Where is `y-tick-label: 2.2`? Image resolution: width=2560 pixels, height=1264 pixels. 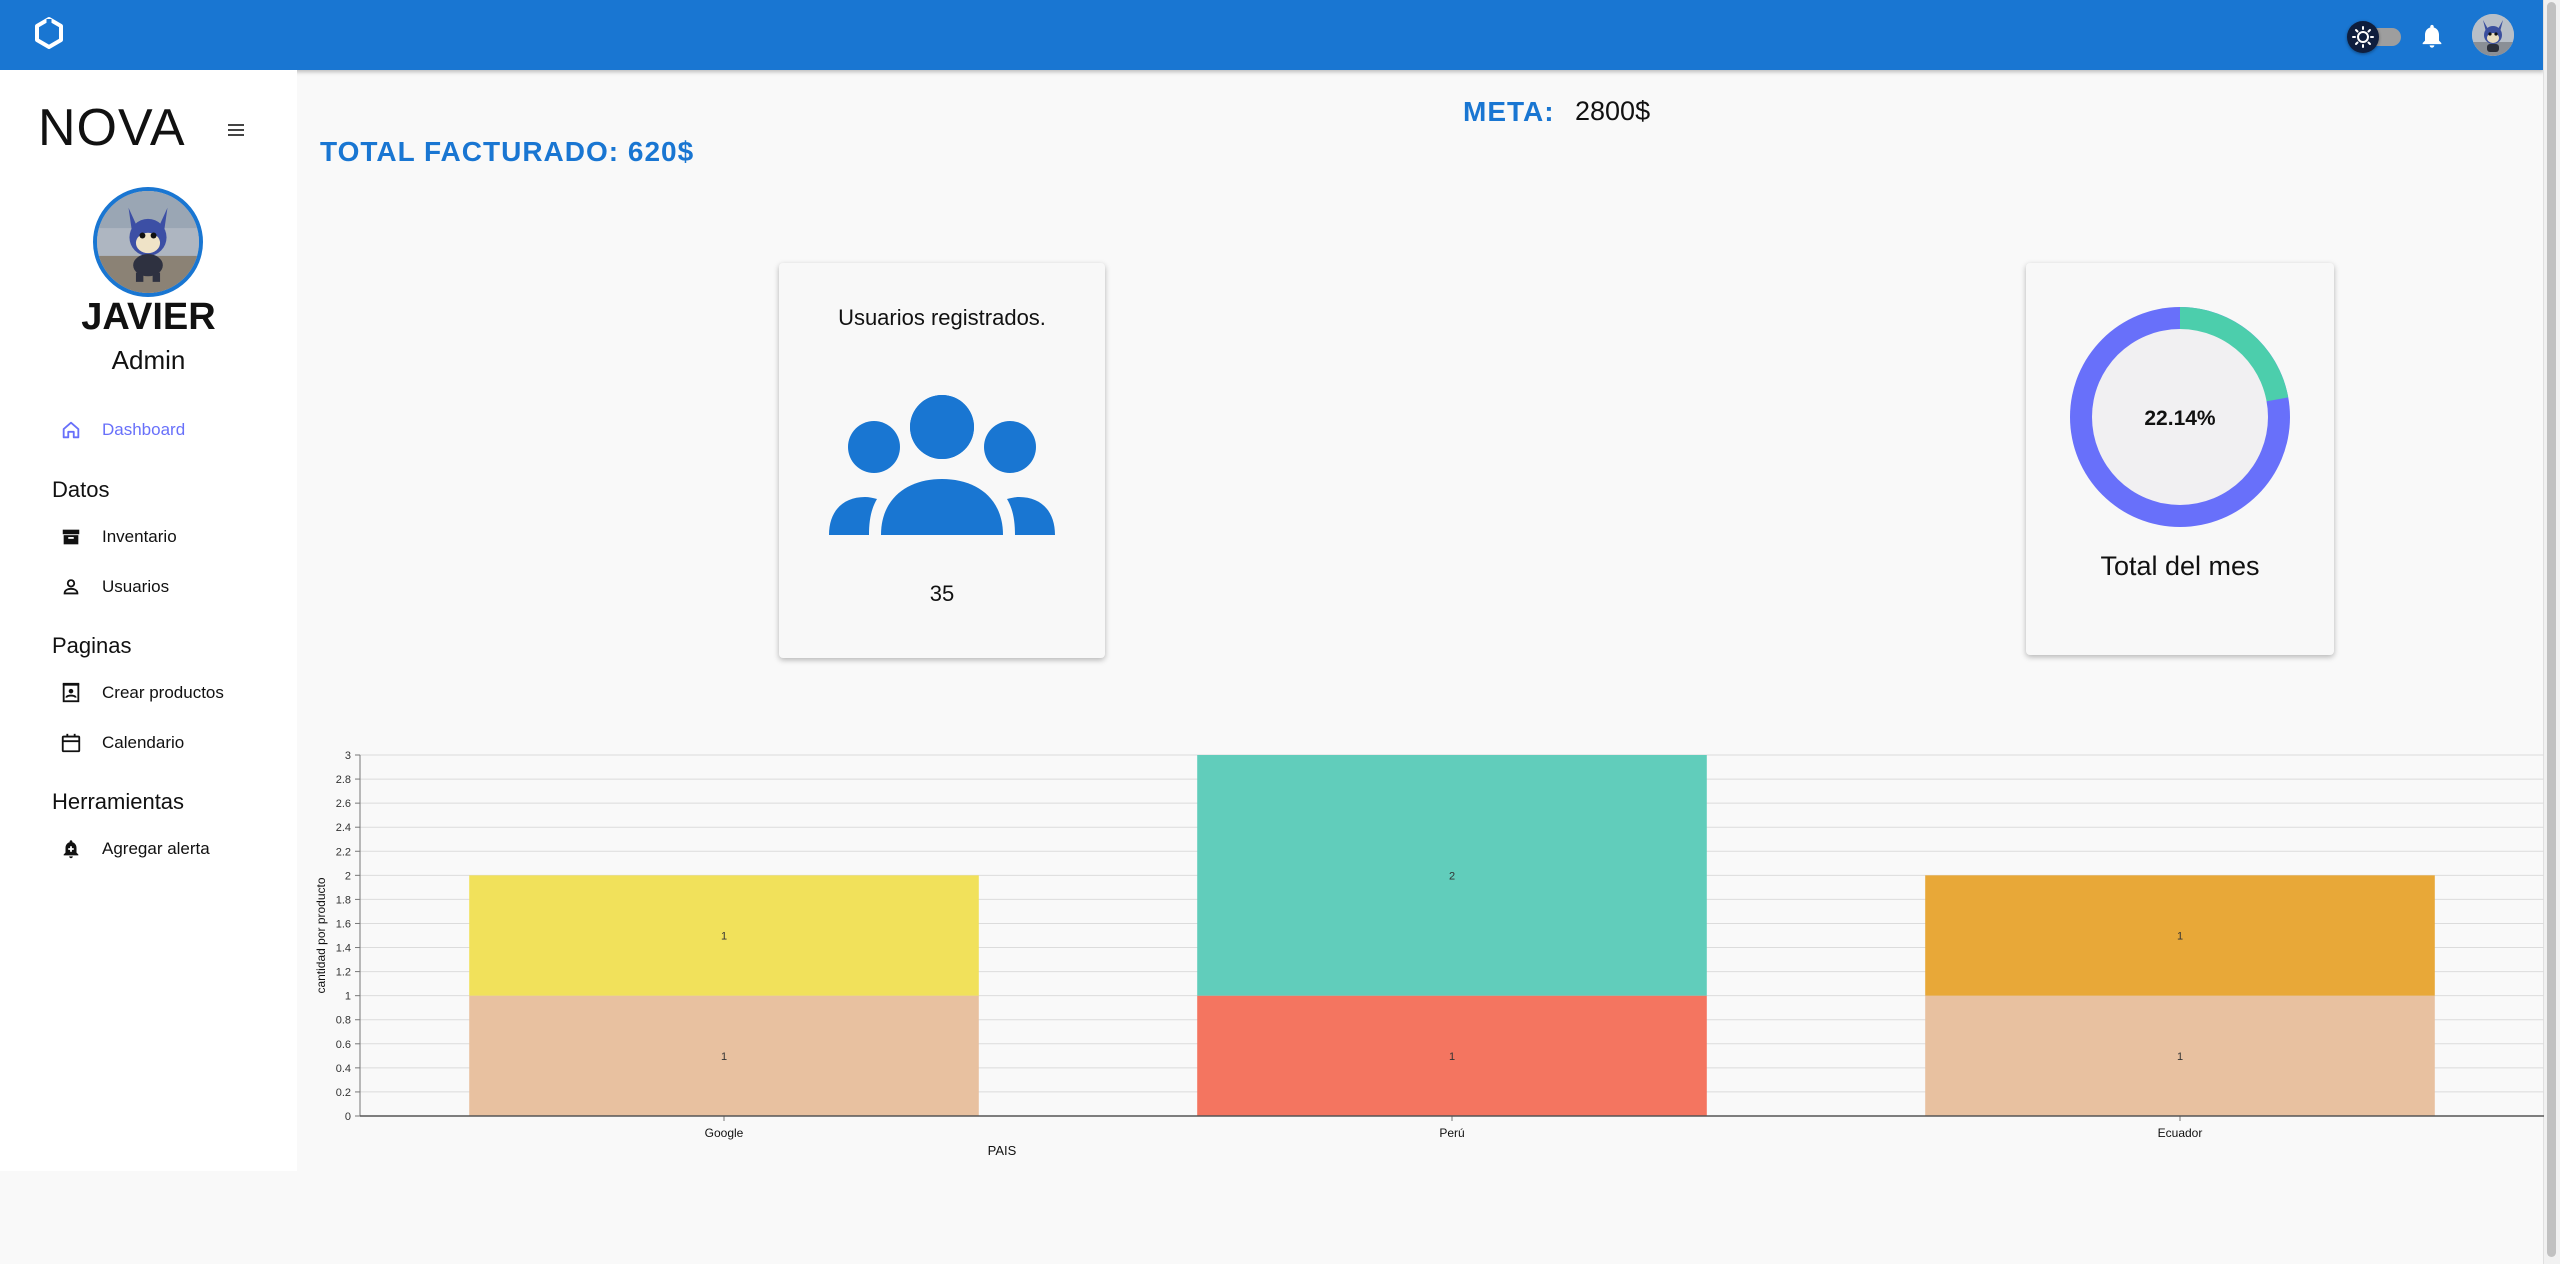 y-tick-label: 2.2 is located at coordinates (343, 852).